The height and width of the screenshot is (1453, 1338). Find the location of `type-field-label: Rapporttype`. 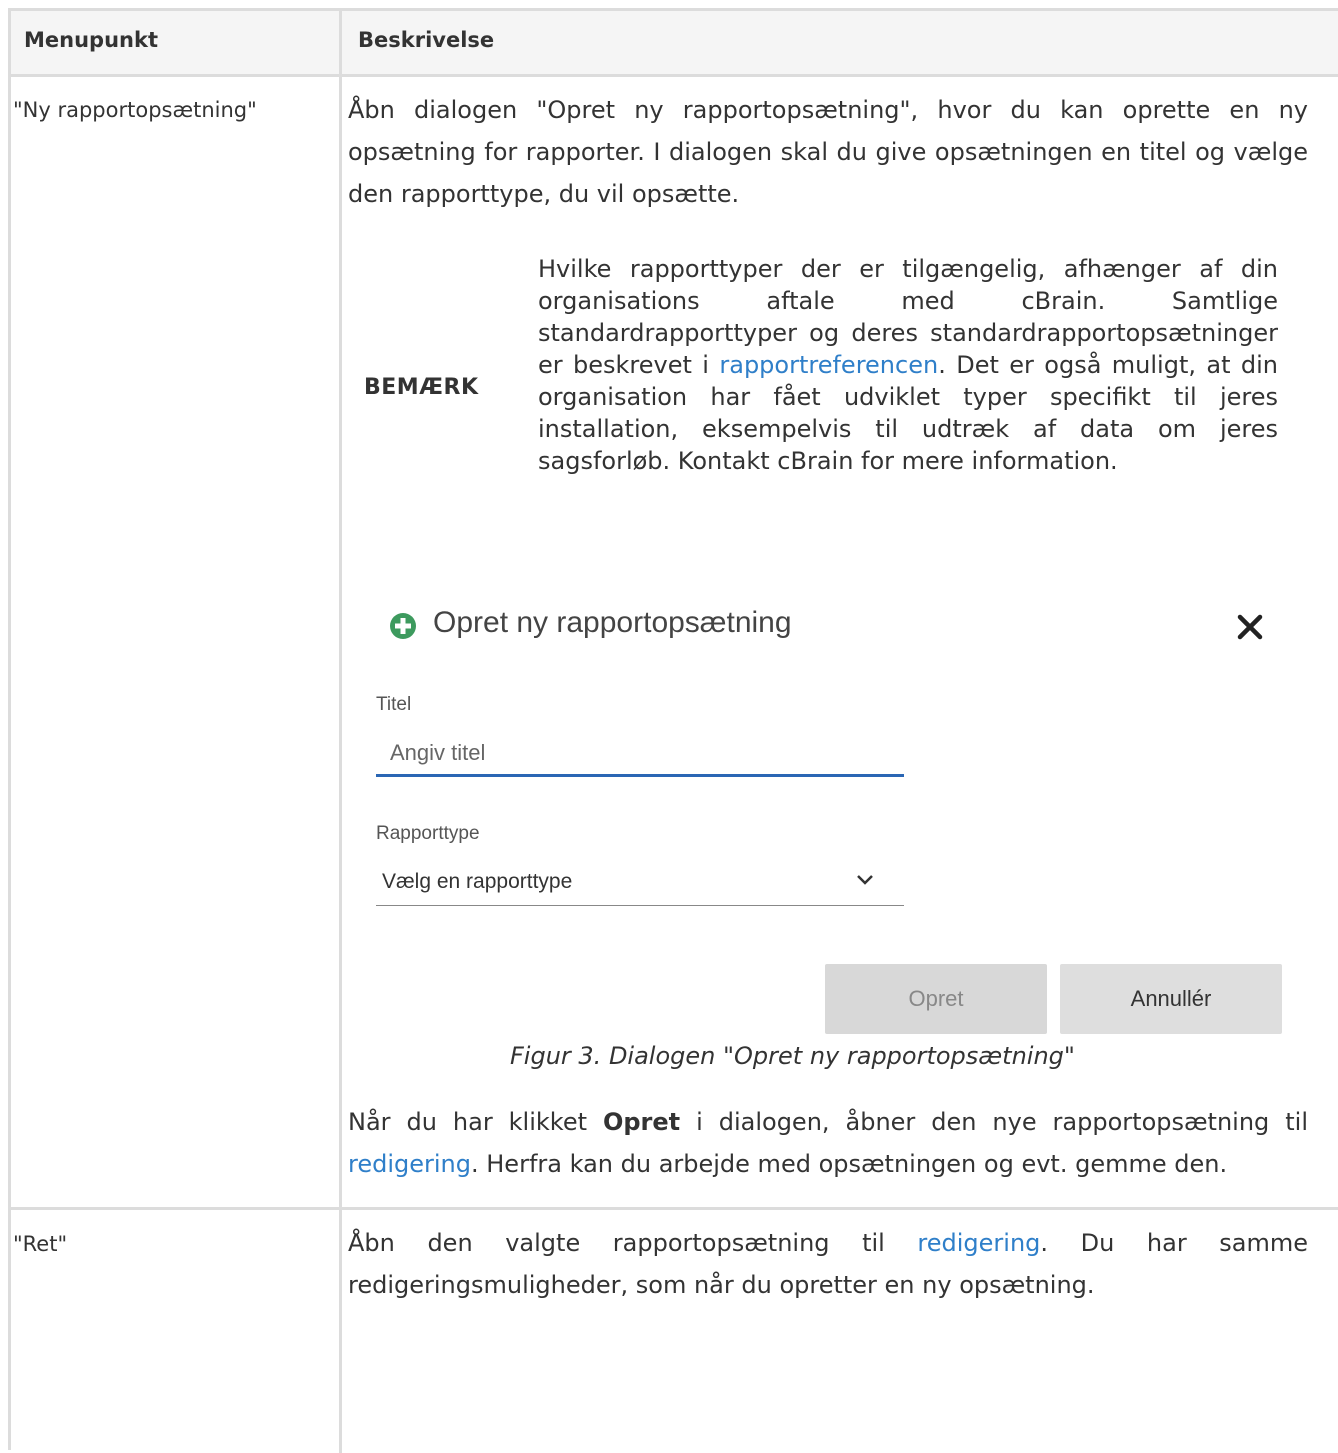

type-field-label: Rapporttype is located at coordinates (428, 833).